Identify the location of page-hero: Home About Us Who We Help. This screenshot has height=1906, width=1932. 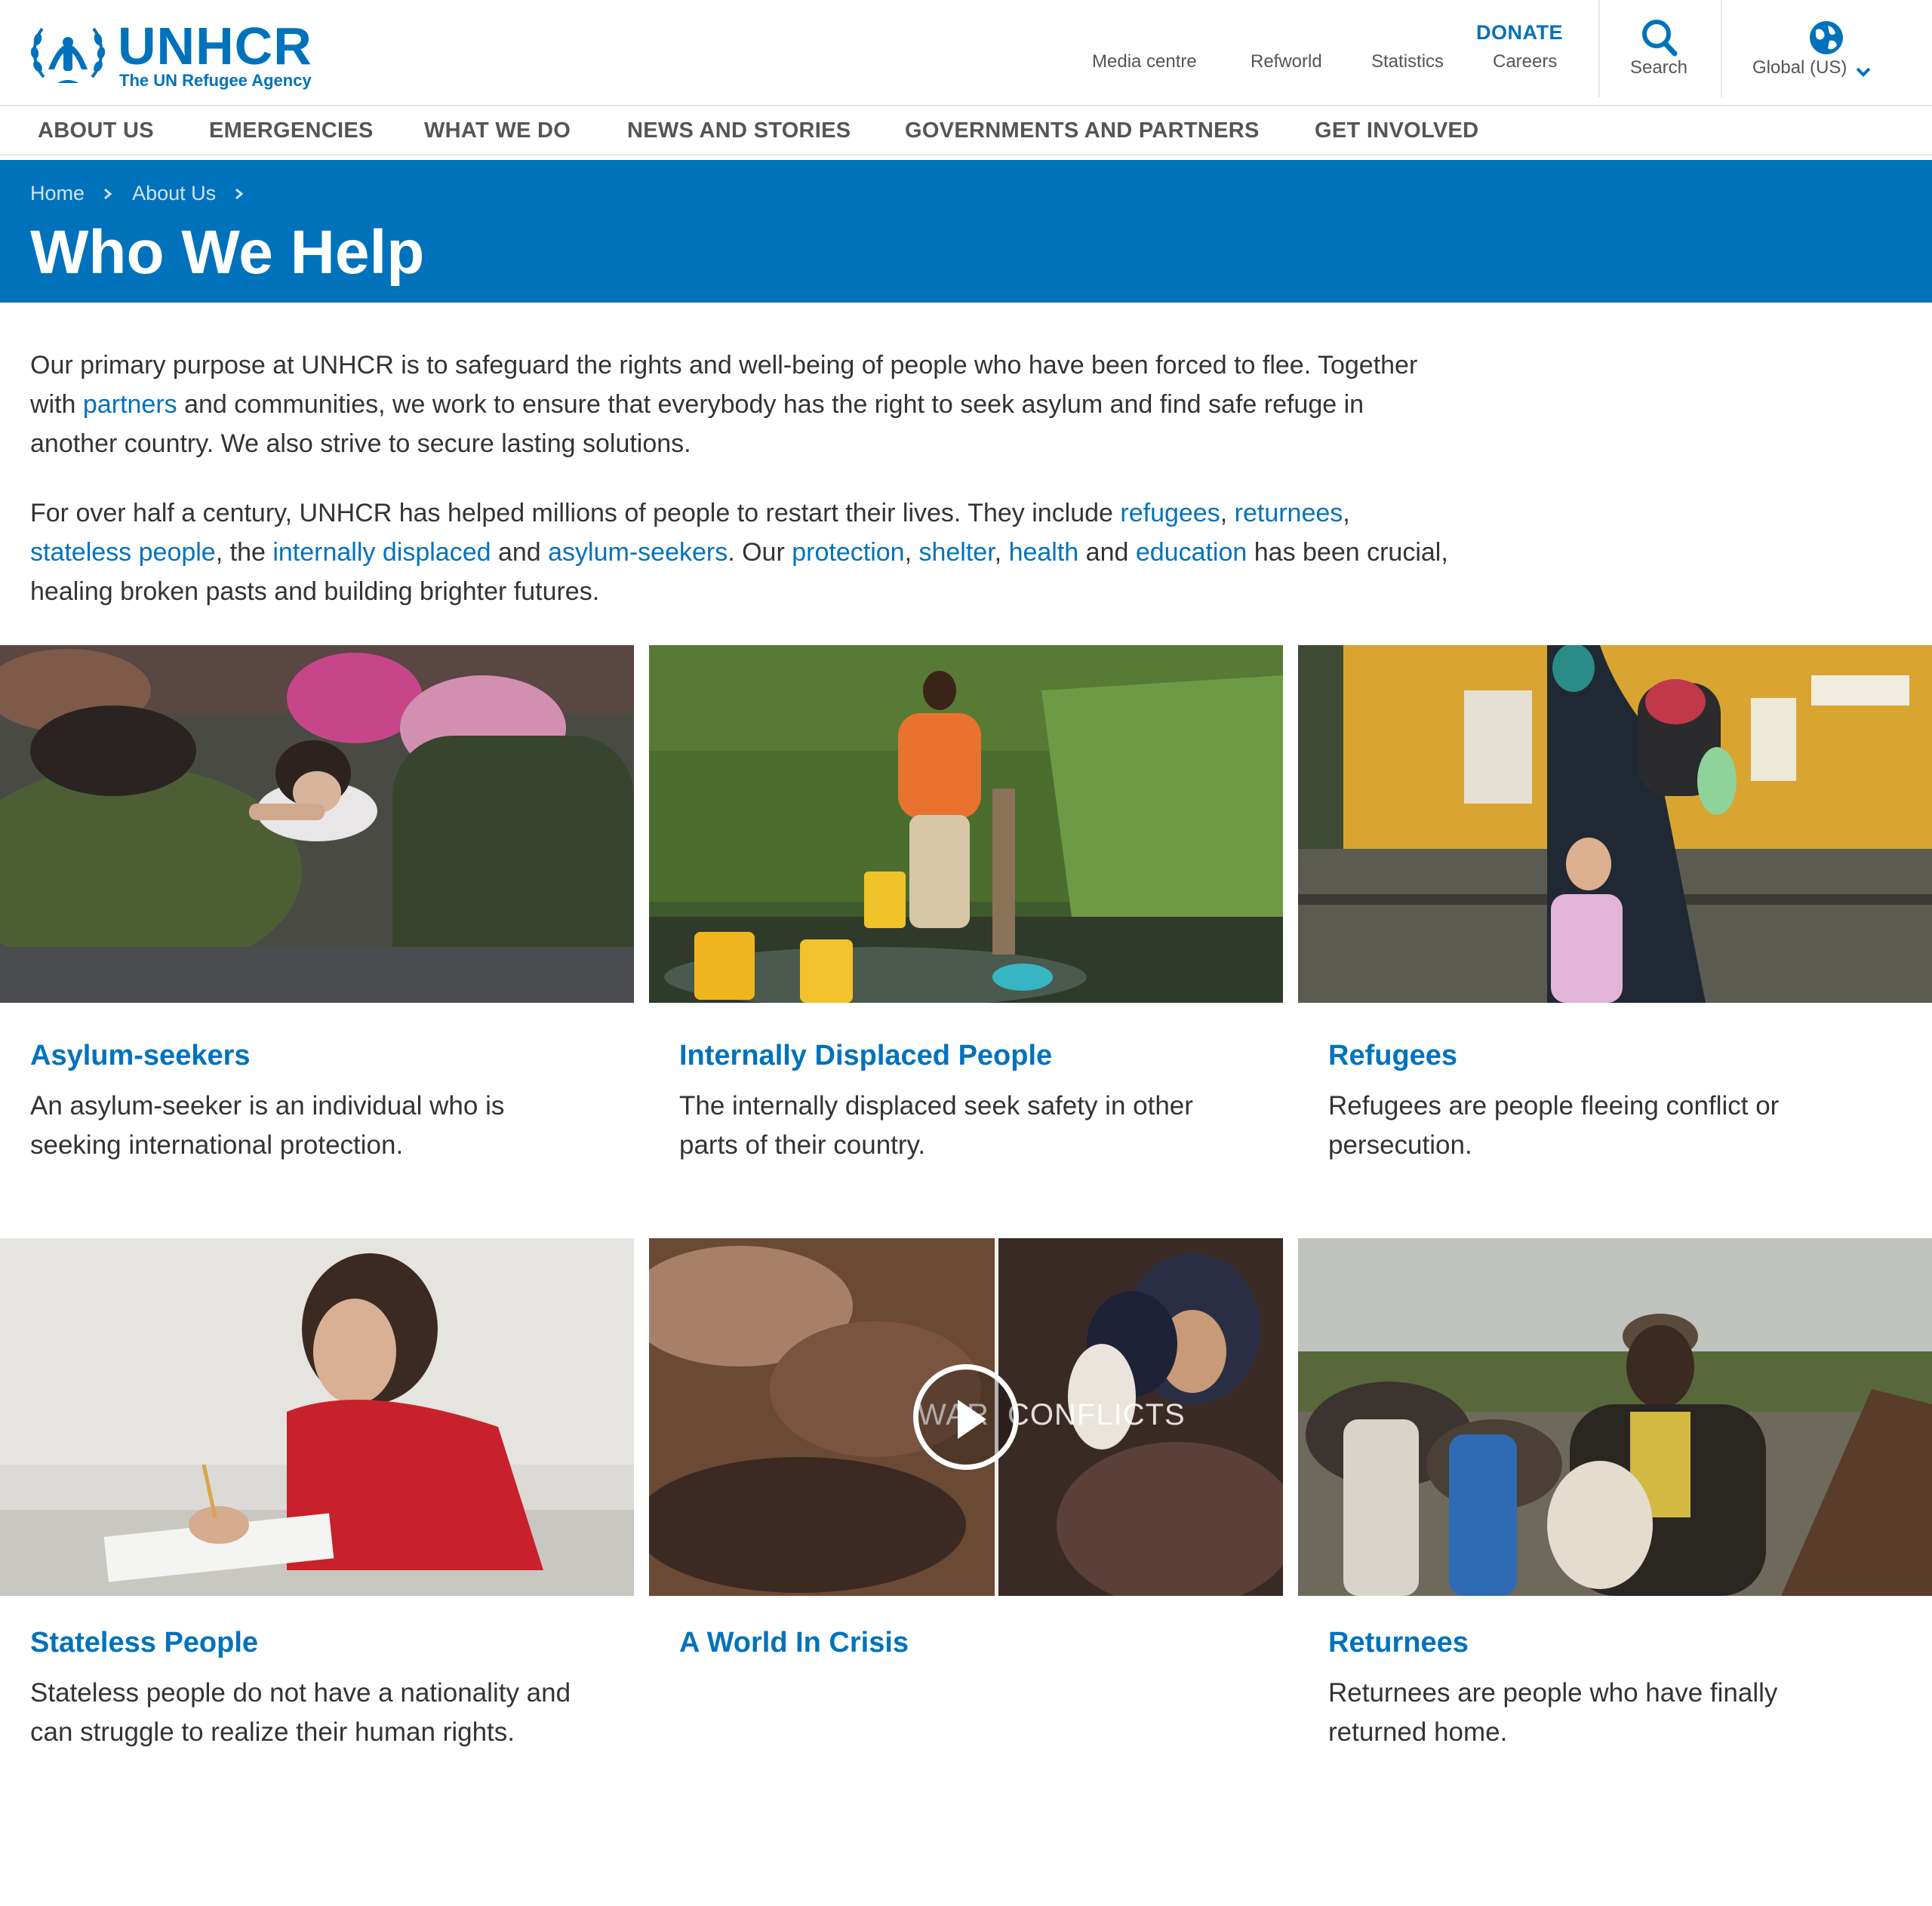
(966, 232).